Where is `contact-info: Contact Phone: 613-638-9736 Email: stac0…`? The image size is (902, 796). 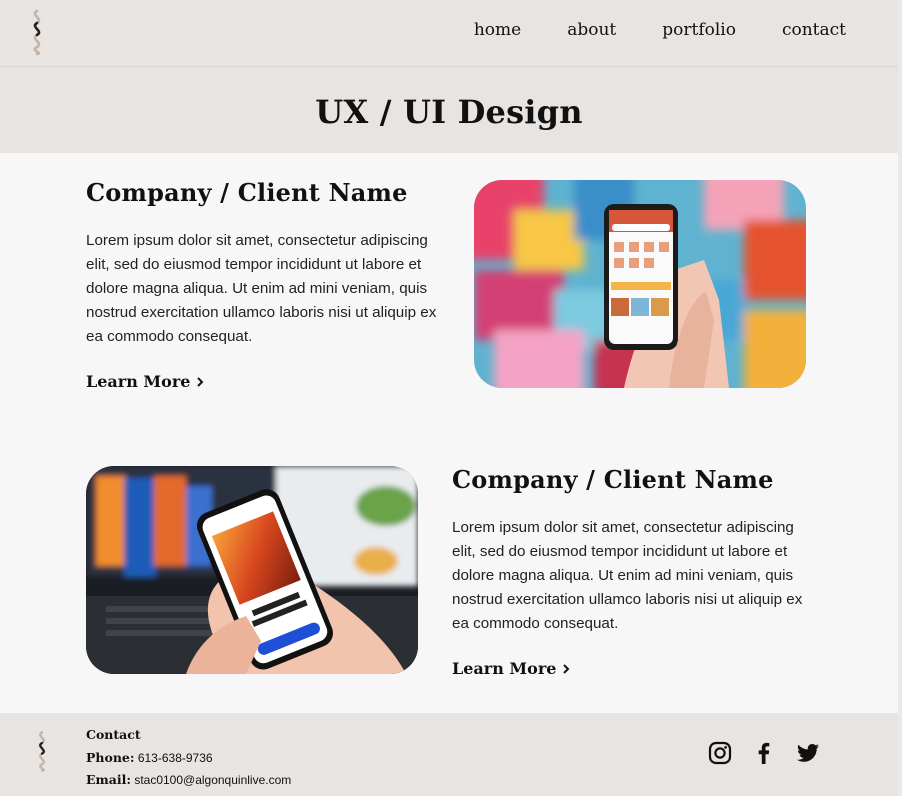 contact-info: Contact Phone: 613-638-9736 Email: stac0… is located at coordinates (188, 758).